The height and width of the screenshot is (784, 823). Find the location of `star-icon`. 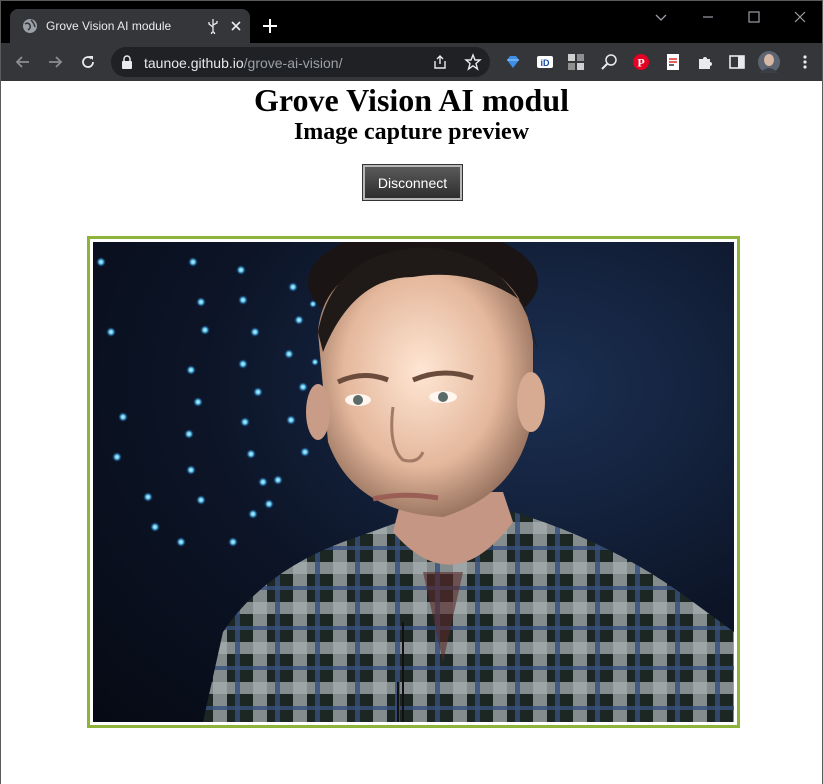

star-icon is located at coordinates (473, 62).